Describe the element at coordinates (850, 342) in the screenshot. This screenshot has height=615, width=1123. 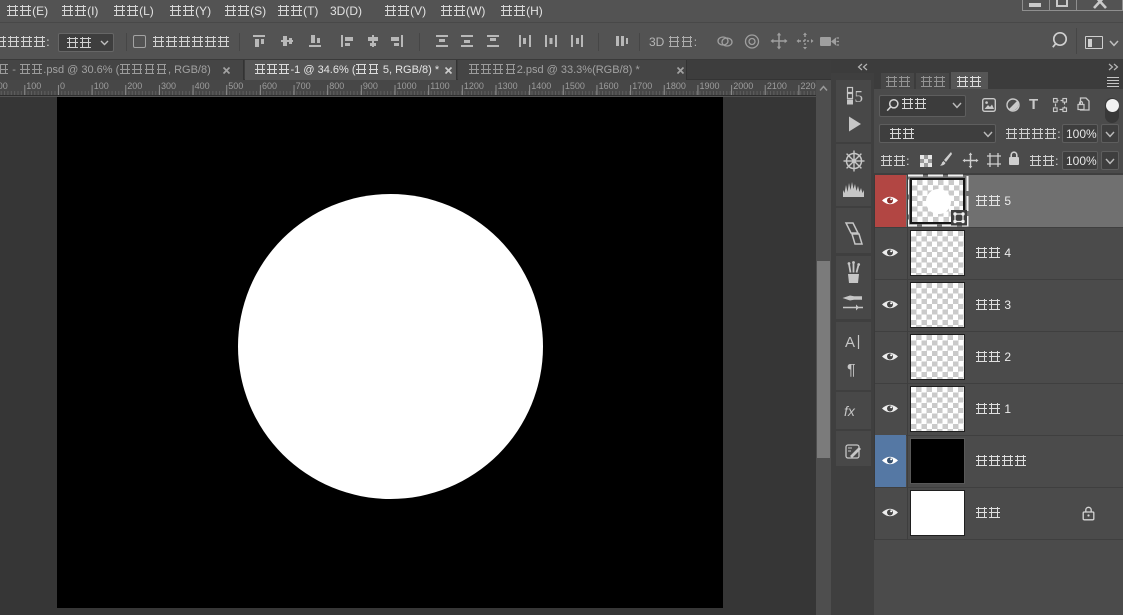
I see `svg-text: A` at that location.